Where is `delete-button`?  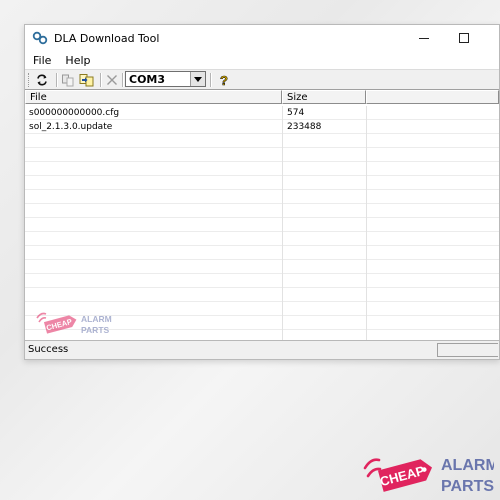 delete-button is located at coordinates (112, 80).